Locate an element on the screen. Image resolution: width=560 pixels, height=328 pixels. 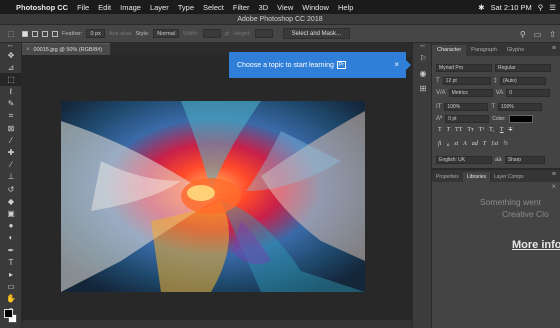
menu-layer: Layer is located at coordinates (159, 7).